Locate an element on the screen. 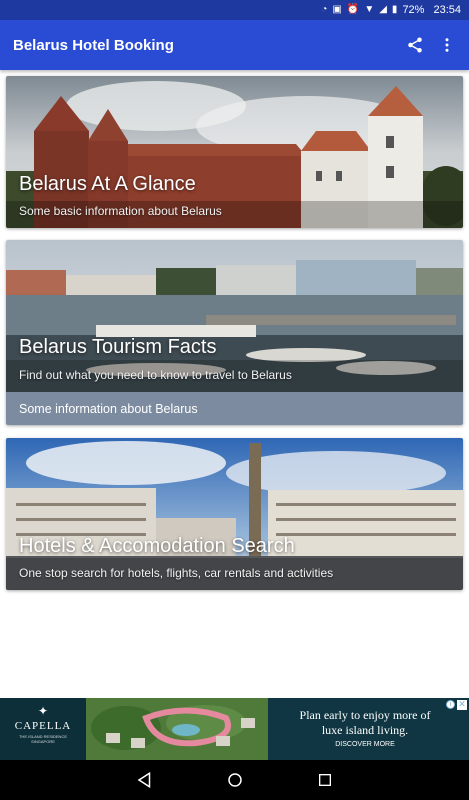 Image resolution: width=469 pixels, height=800 pixels. app-bar: Belarus Hotel Booking is located at coordinates (234, 45).